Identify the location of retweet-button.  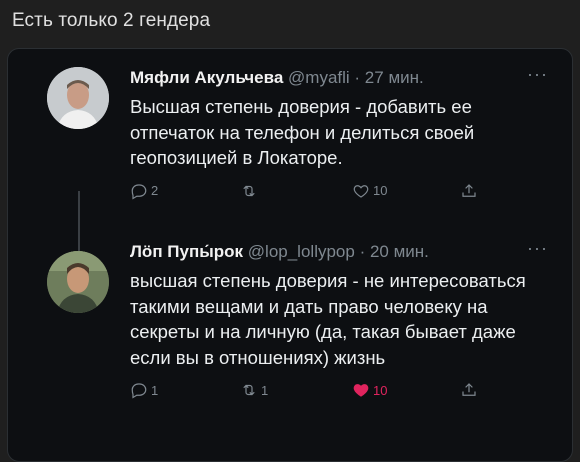
(250, 191).